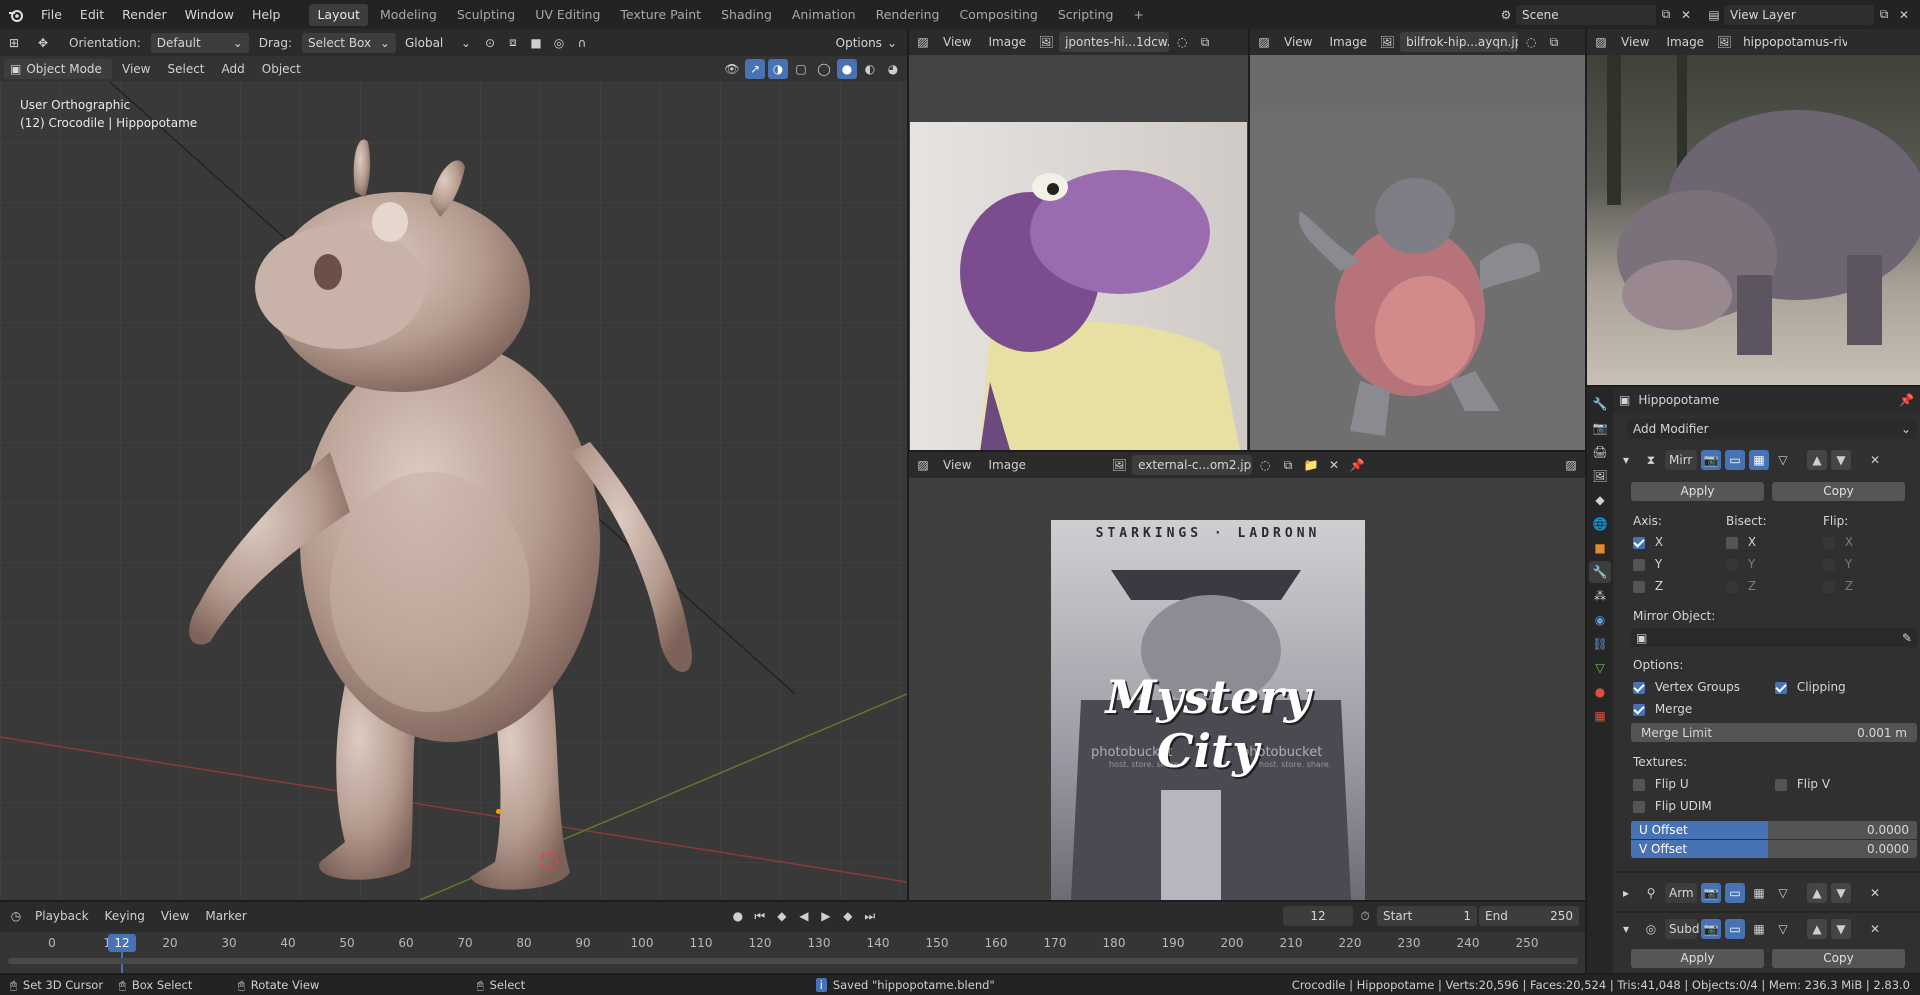 The width and height of the screenshot is (1920, 995). Describe the element at coordinates (660, 15) in the screenshot. I see `tab-texture-paint: Texture Paint` at that location.